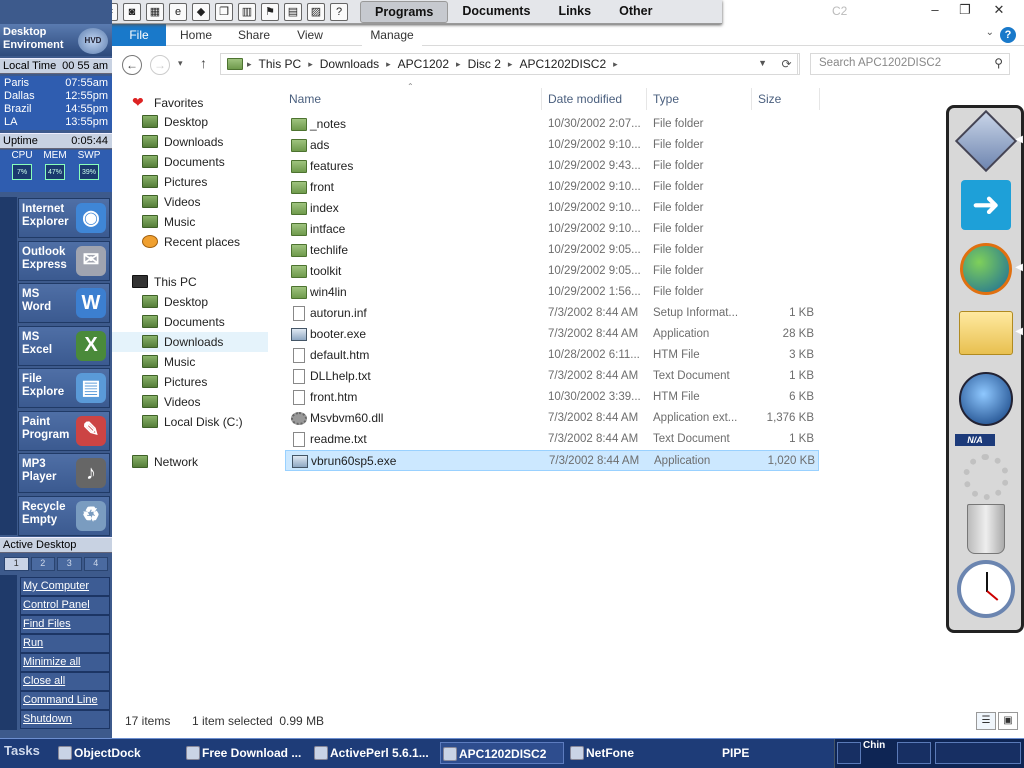 Image resolution: width=1024 pixels, height=768 pixels. Describe the element at coordinates (132, 65) in the screenshot. I see `back-button: ←` at that location.